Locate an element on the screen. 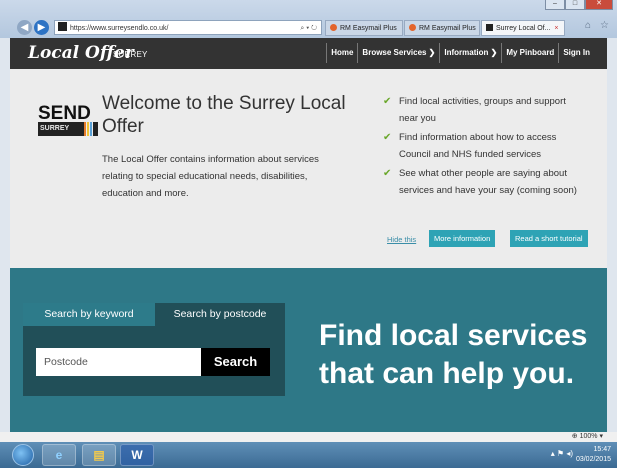 This screenshot has width=617, height=468. clock-date: 03/02/2015 is located at coordinates (593, 459).